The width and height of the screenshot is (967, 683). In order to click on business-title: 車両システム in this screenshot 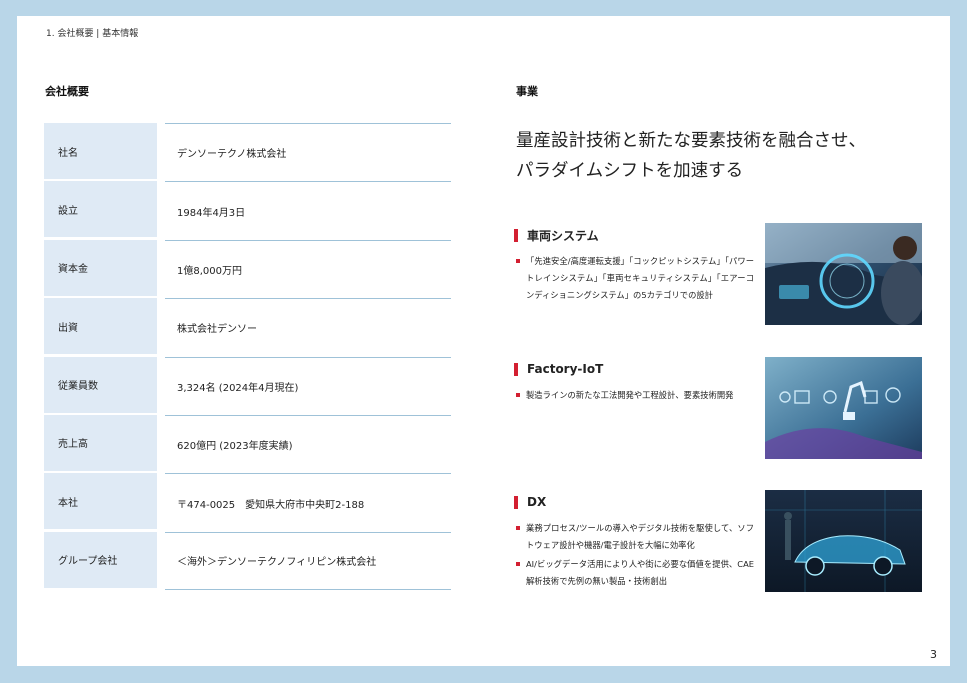, I will do `click(563, 235)`.